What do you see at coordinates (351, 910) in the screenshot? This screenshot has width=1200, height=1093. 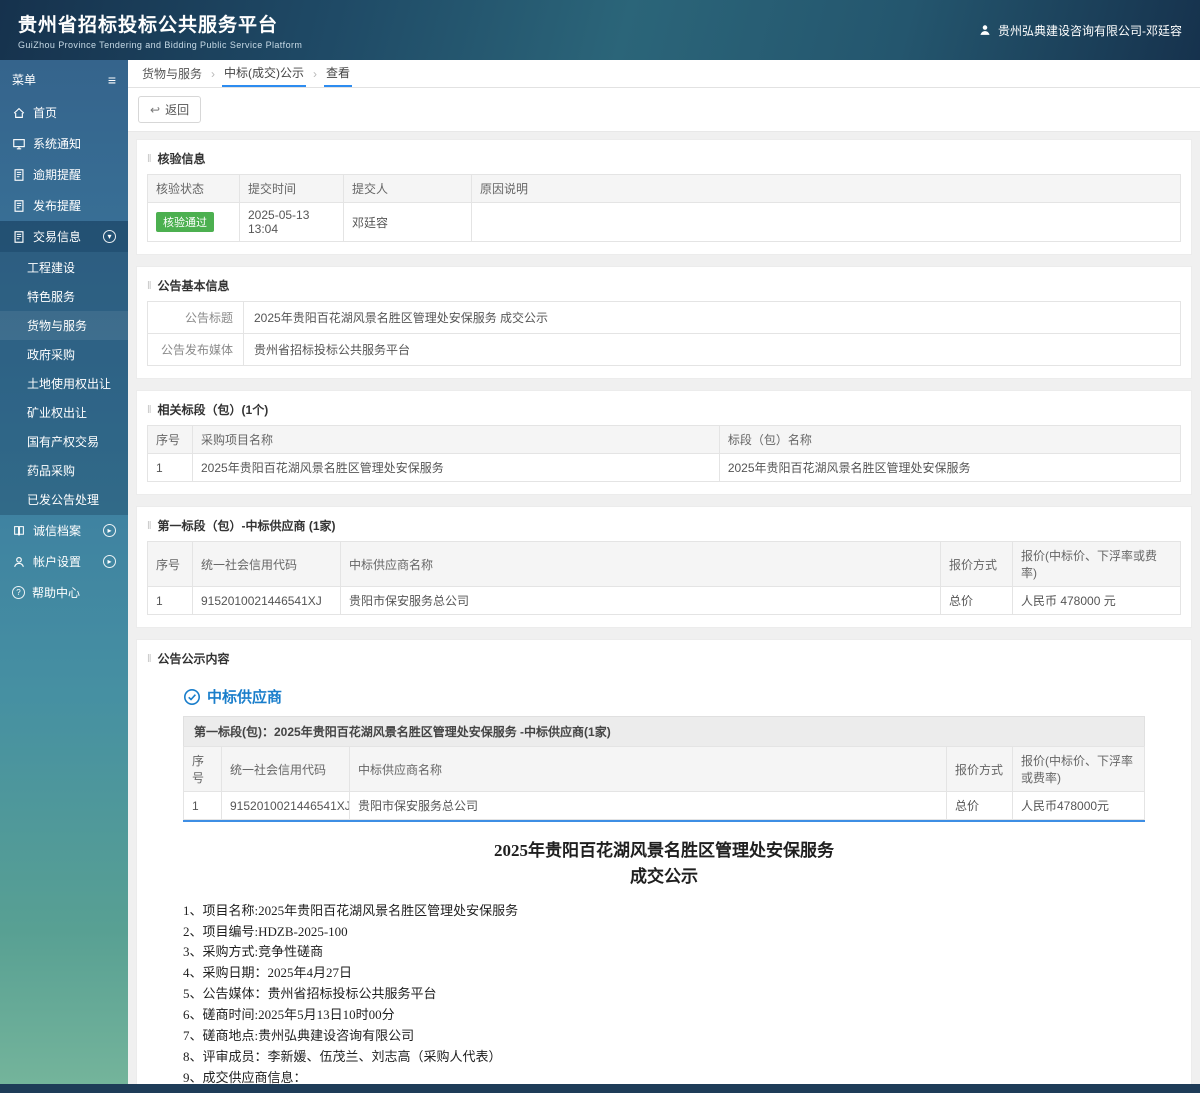 I see `notice-line: 1、项目名称:2025年贵阳百花湖风景名胜区管理处安保服务` at bounding box center [351, 910].